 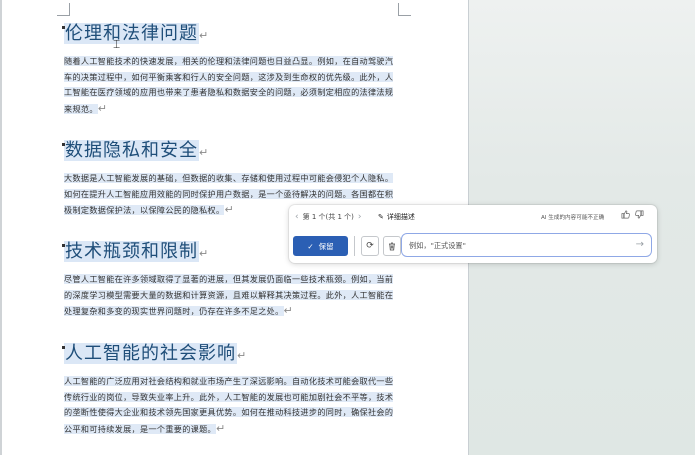 I want to click on regenerate-button: ⟳, so click(x=370, y=246).